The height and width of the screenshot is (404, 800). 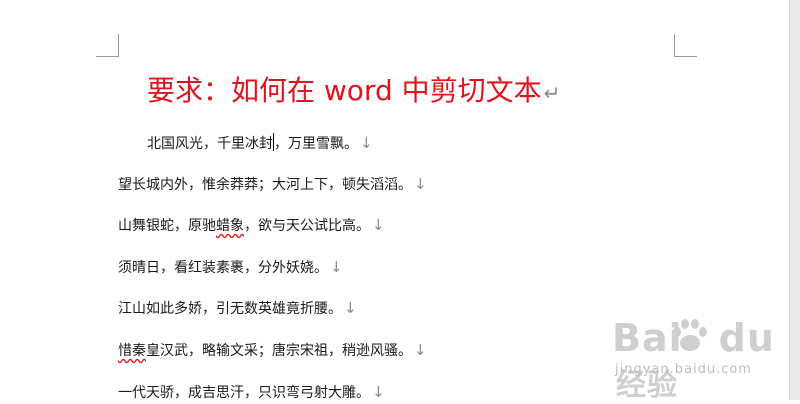 What do you see at coordinates (794, 200) in the screenshot?
I see `vertical-scrollbar` at bounding box center [794, 200].